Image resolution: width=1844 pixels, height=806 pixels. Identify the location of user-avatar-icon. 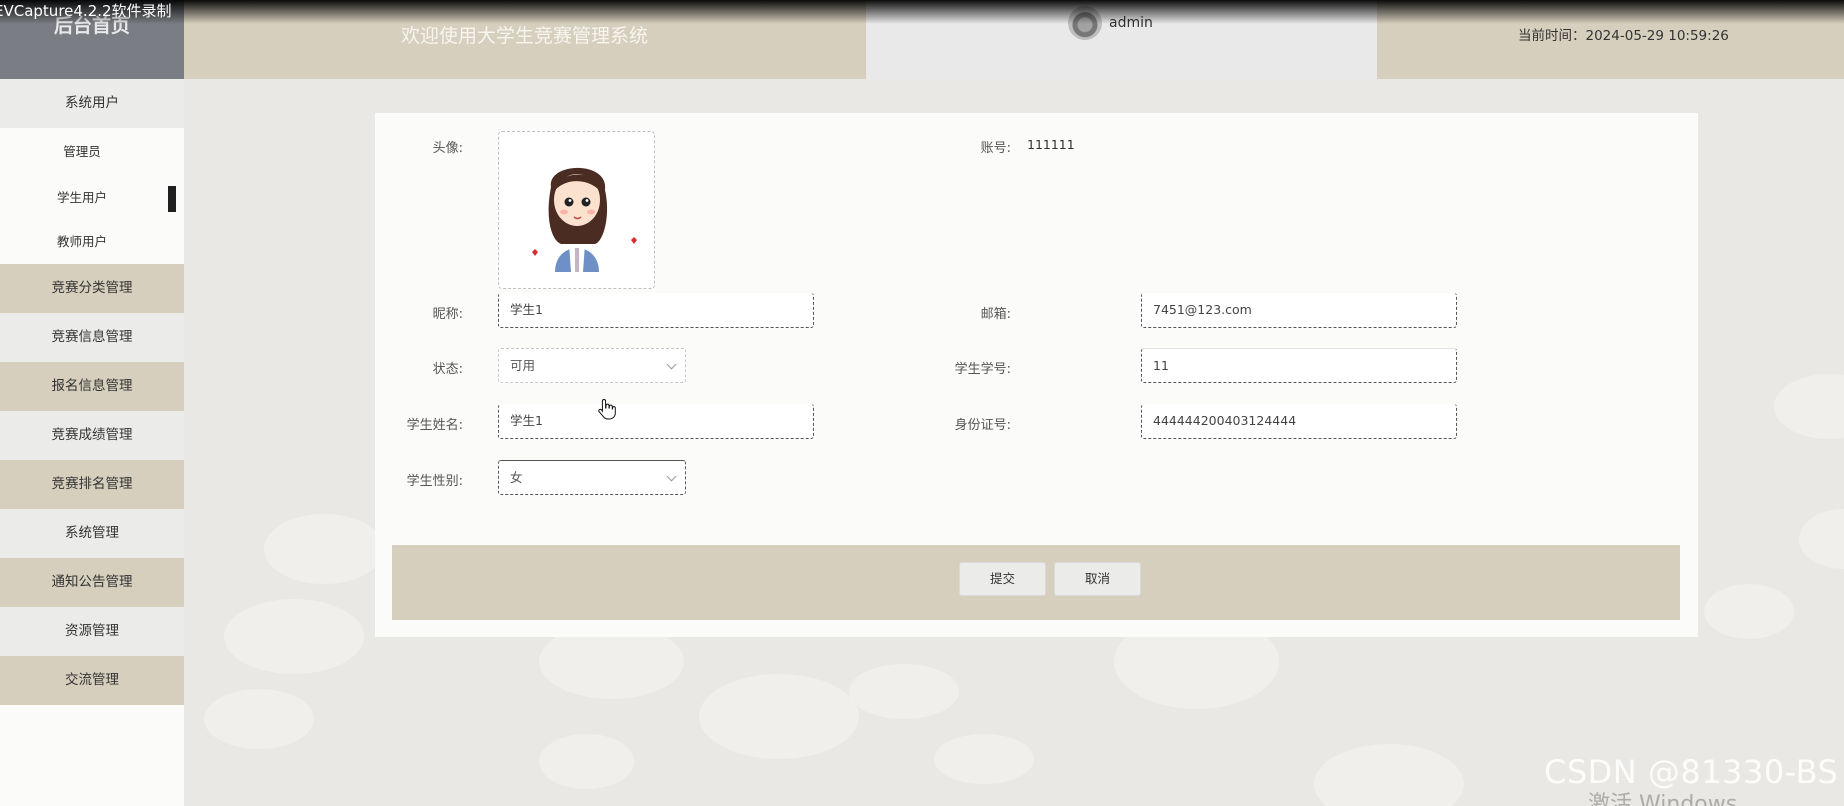
(1085, 23).